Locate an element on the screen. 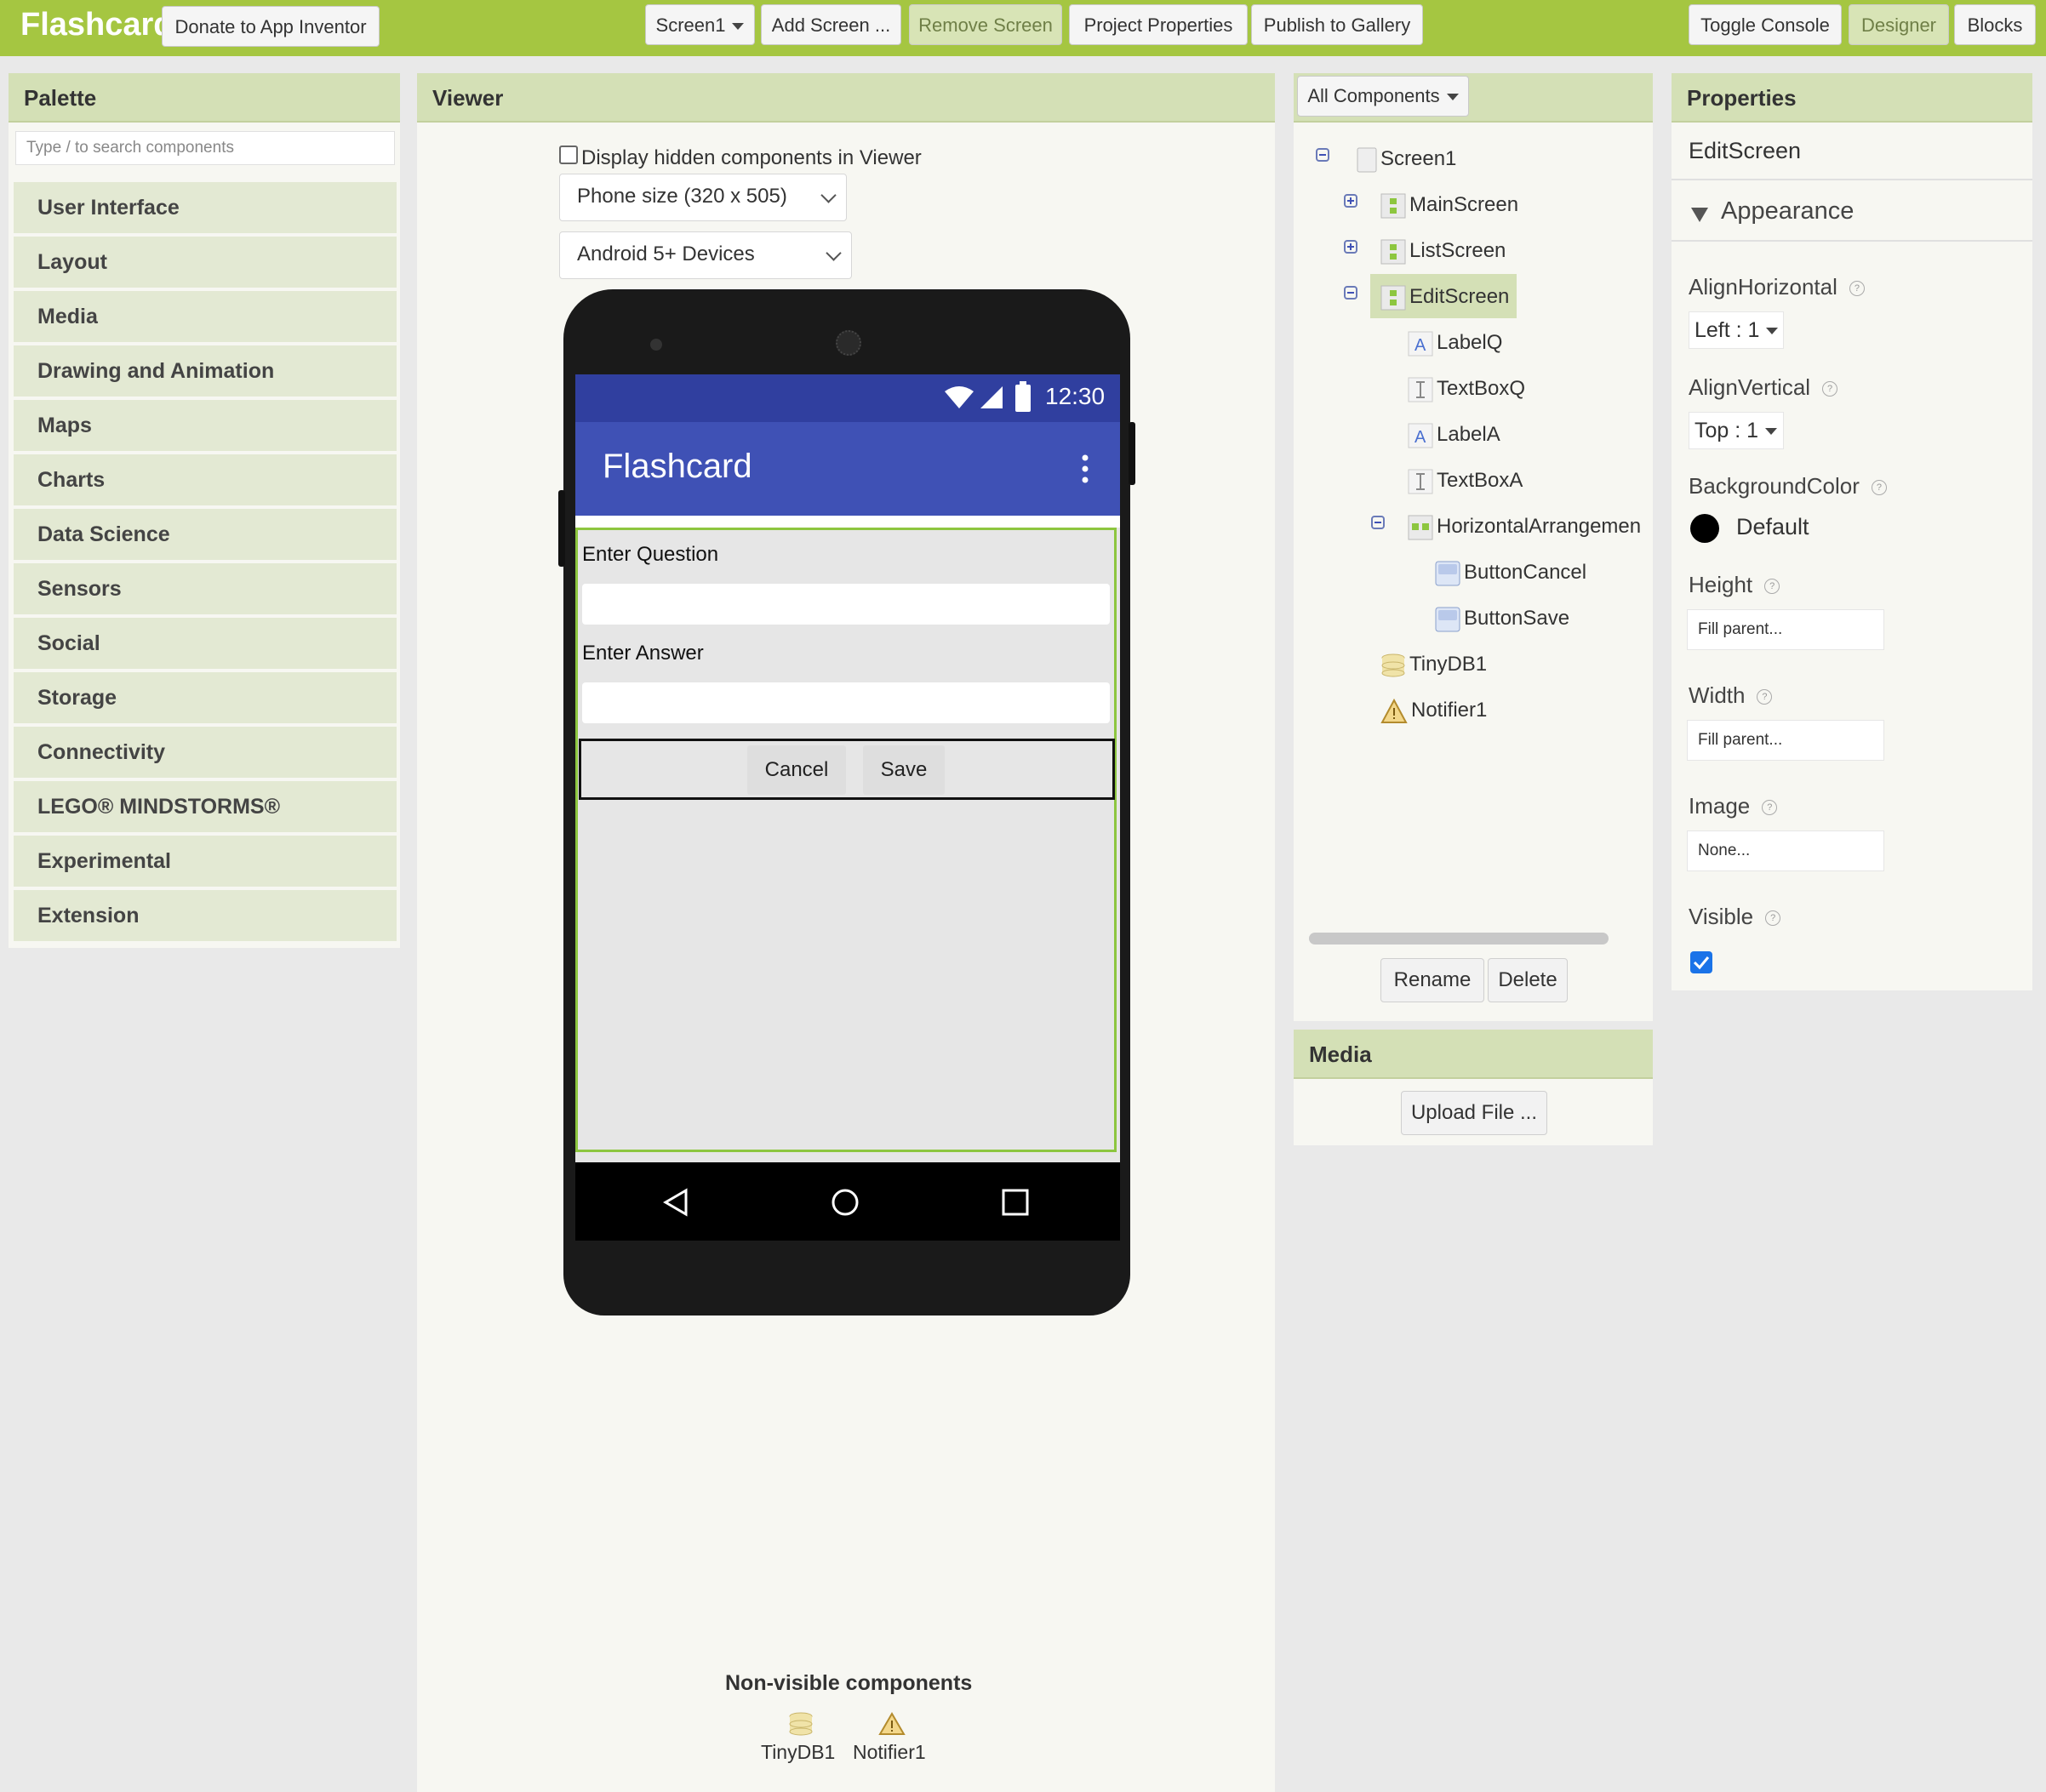  tinydb-icon is located at coordinates (801, 1724).